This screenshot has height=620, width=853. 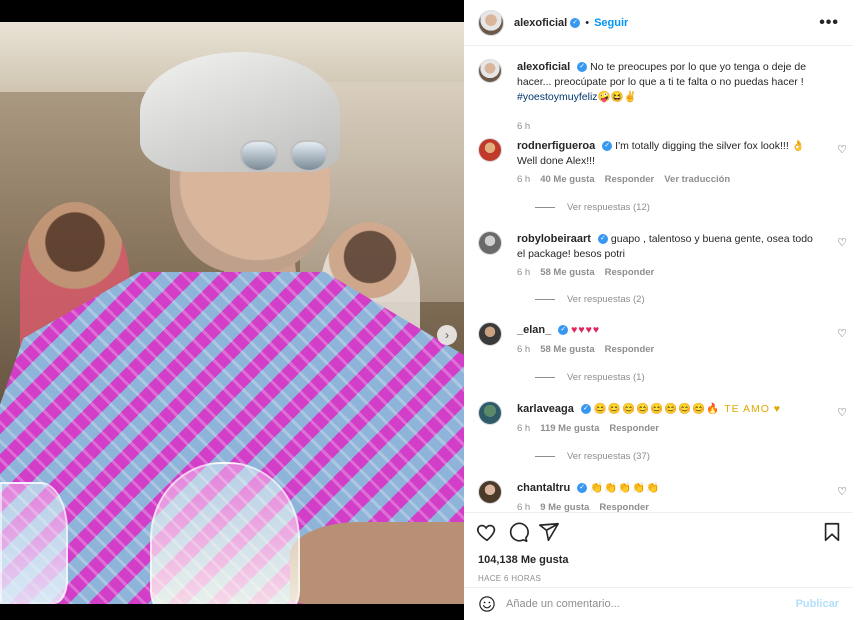 What do you see at coordinates (658, 23) in the screenshot?
I see `post-header: alexoficial ✓ • Seguir •••` at bounding box center [658, 23].